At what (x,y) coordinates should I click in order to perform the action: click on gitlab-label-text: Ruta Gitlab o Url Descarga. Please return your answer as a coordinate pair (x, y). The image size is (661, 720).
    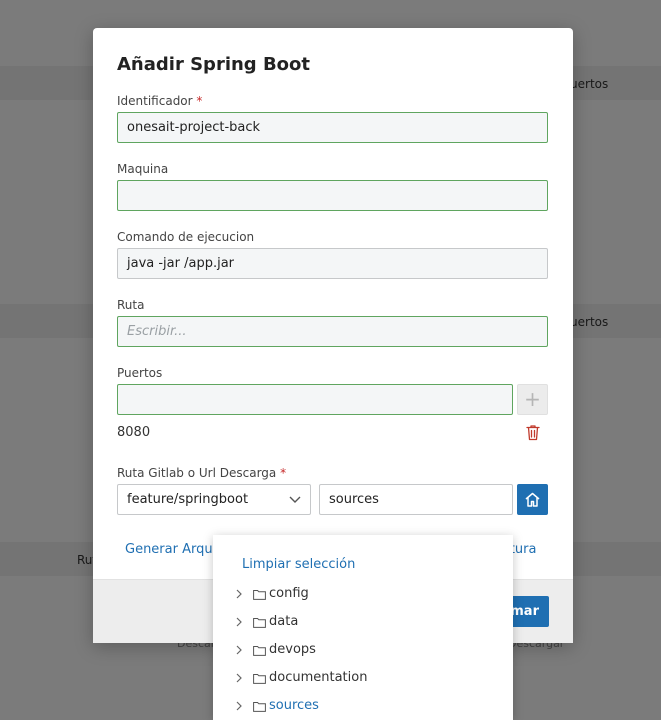
    Looking at the image, I should click on (197, 473).